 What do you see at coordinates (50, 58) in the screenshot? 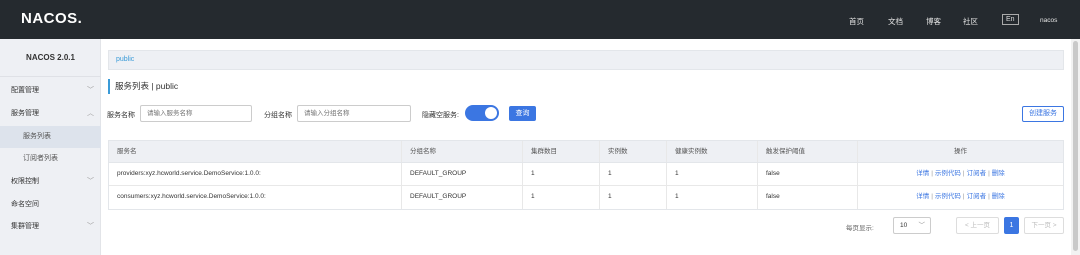
I see `sidebar-title: NACOS 2.0.1` at bounding box center [50, 58].